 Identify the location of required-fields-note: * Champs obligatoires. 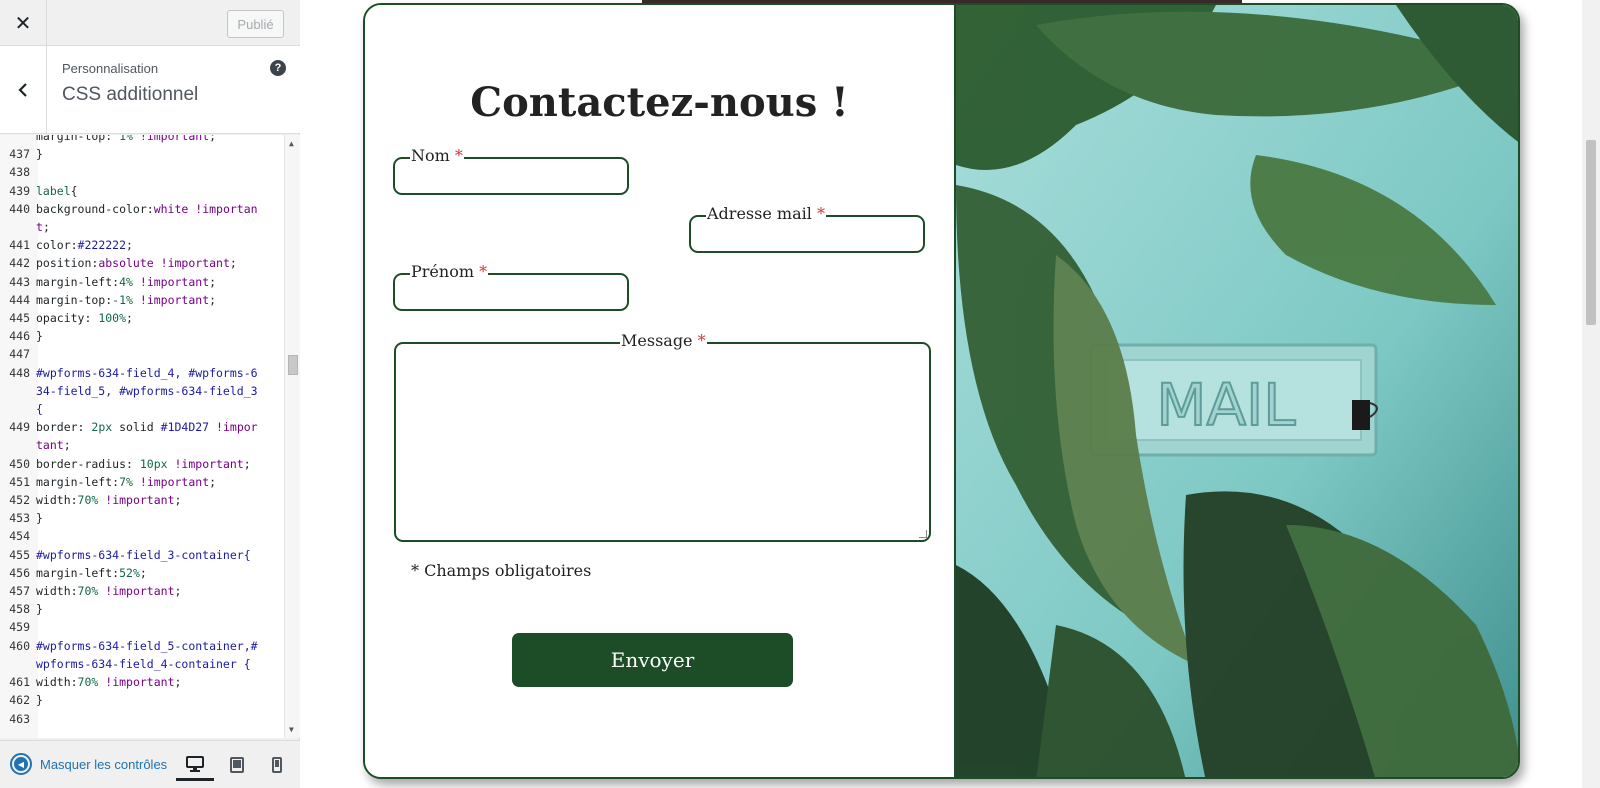
(501, 570).